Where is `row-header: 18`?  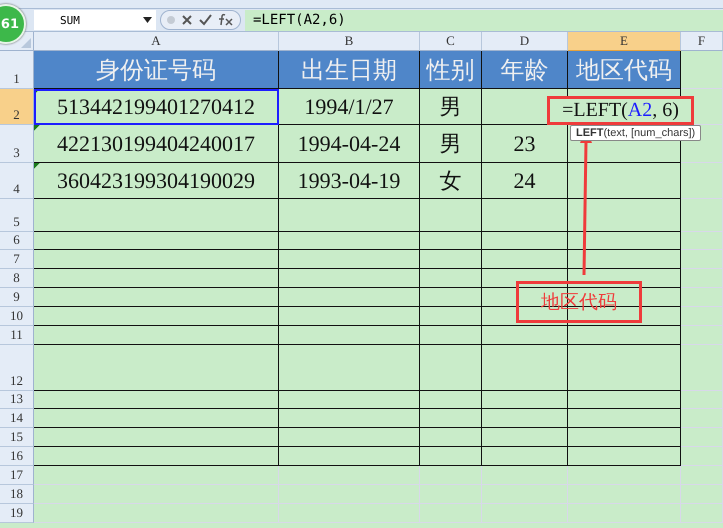 row-header: 18 is located at coordinates (17, 494).